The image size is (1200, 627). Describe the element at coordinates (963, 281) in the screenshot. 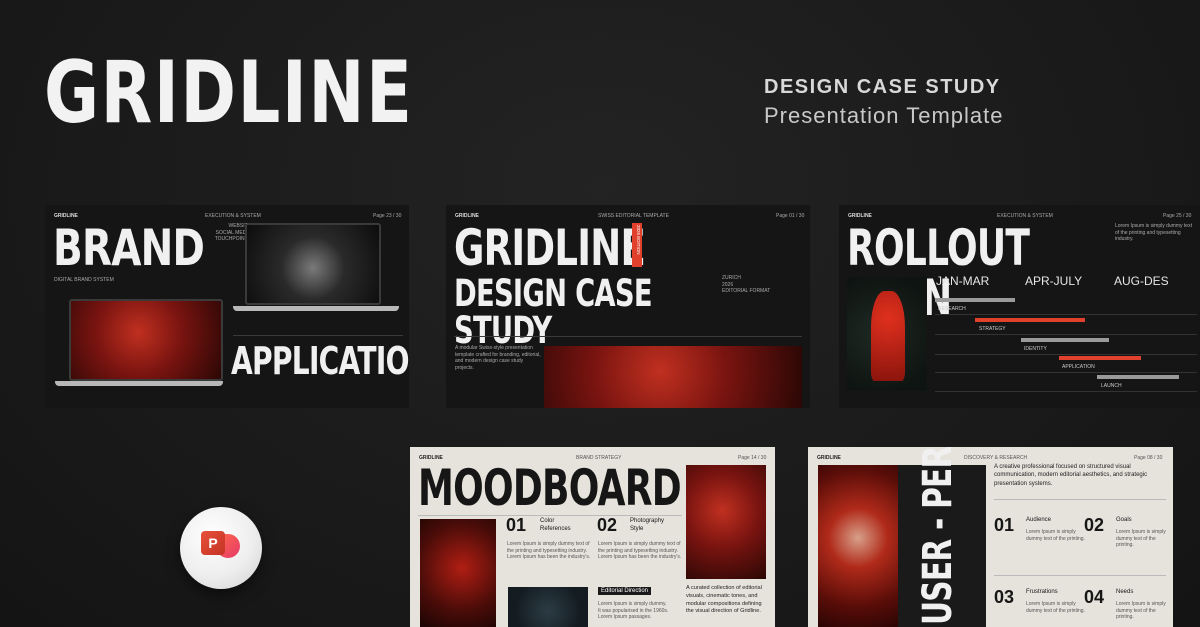

I see `period-1: JAN-MAR` at that location.